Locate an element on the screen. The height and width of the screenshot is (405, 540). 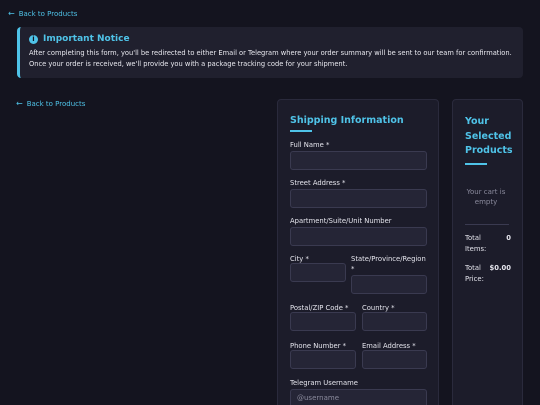
postal-code-field: Postal/ZIP Code * is located at coordinates (323, 317).